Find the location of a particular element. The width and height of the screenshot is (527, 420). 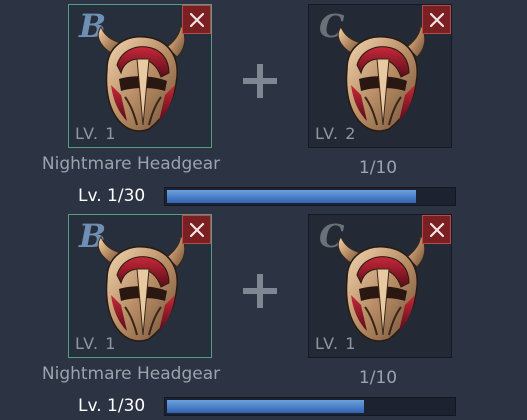

slot-level-label: LV. 2 is located at coordinates (336, 133).